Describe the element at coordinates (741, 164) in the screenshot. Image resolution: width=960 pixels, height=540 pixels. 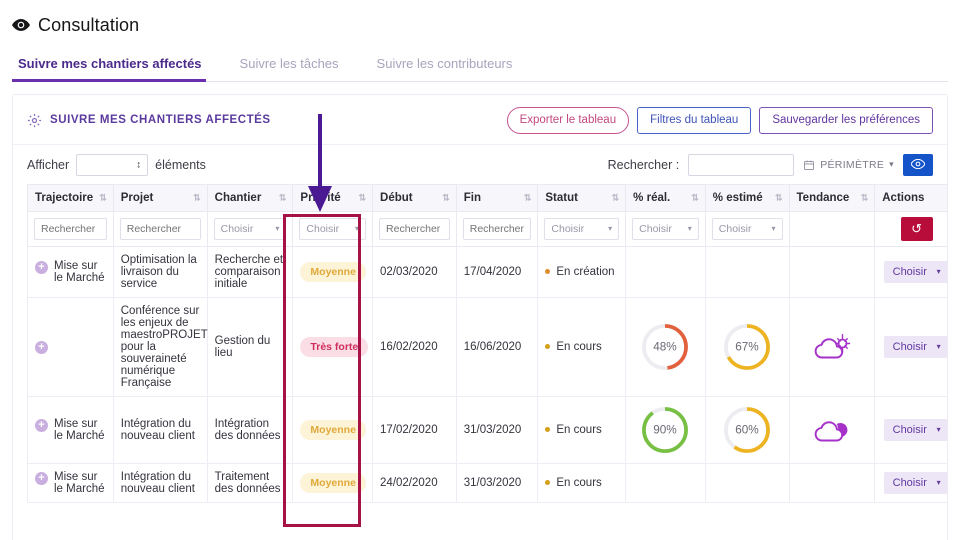
I see `search-input` at that location.